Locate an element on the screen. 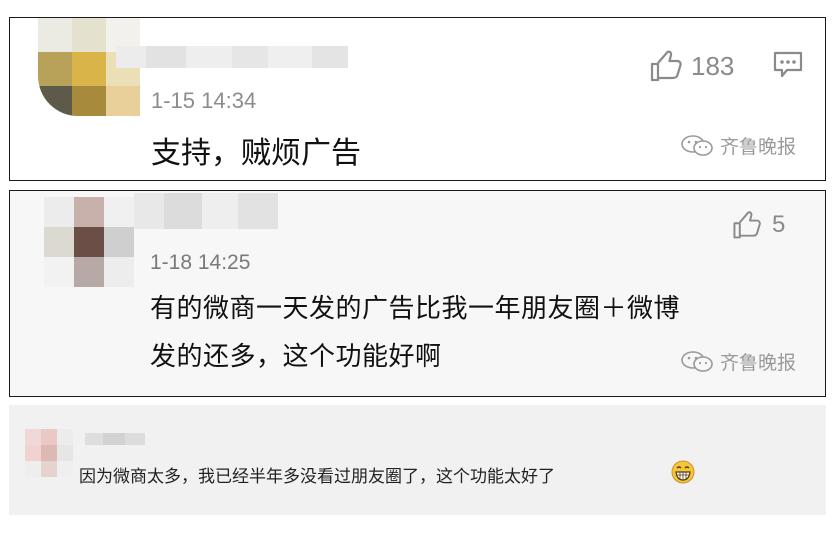 This screenshot has height=534, width=835. reply-icon is located at coordinates (788, 65).